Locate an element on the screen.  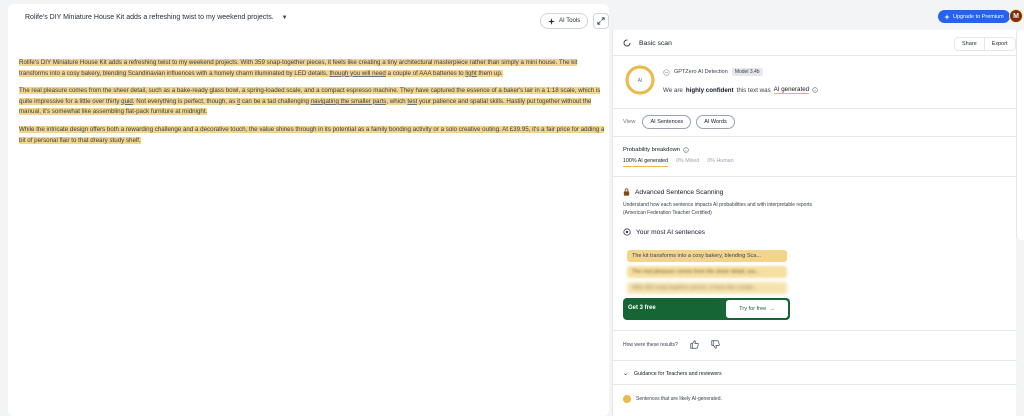
avatar: M is located at coordinates (1016, 16).